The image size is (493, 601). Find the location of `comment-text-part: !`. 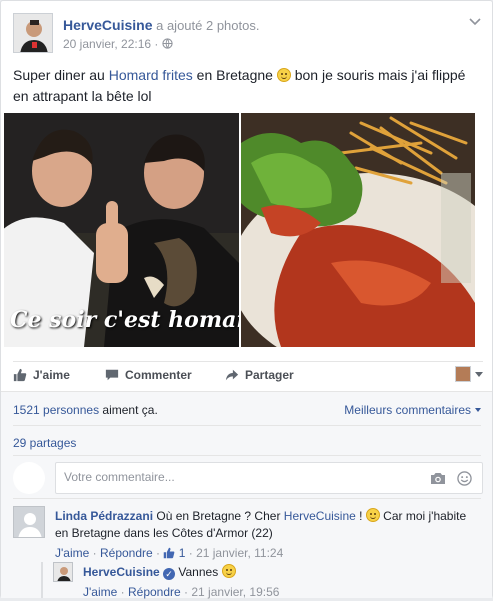

comment-text-part: ! is located at coordinates (360, 516).